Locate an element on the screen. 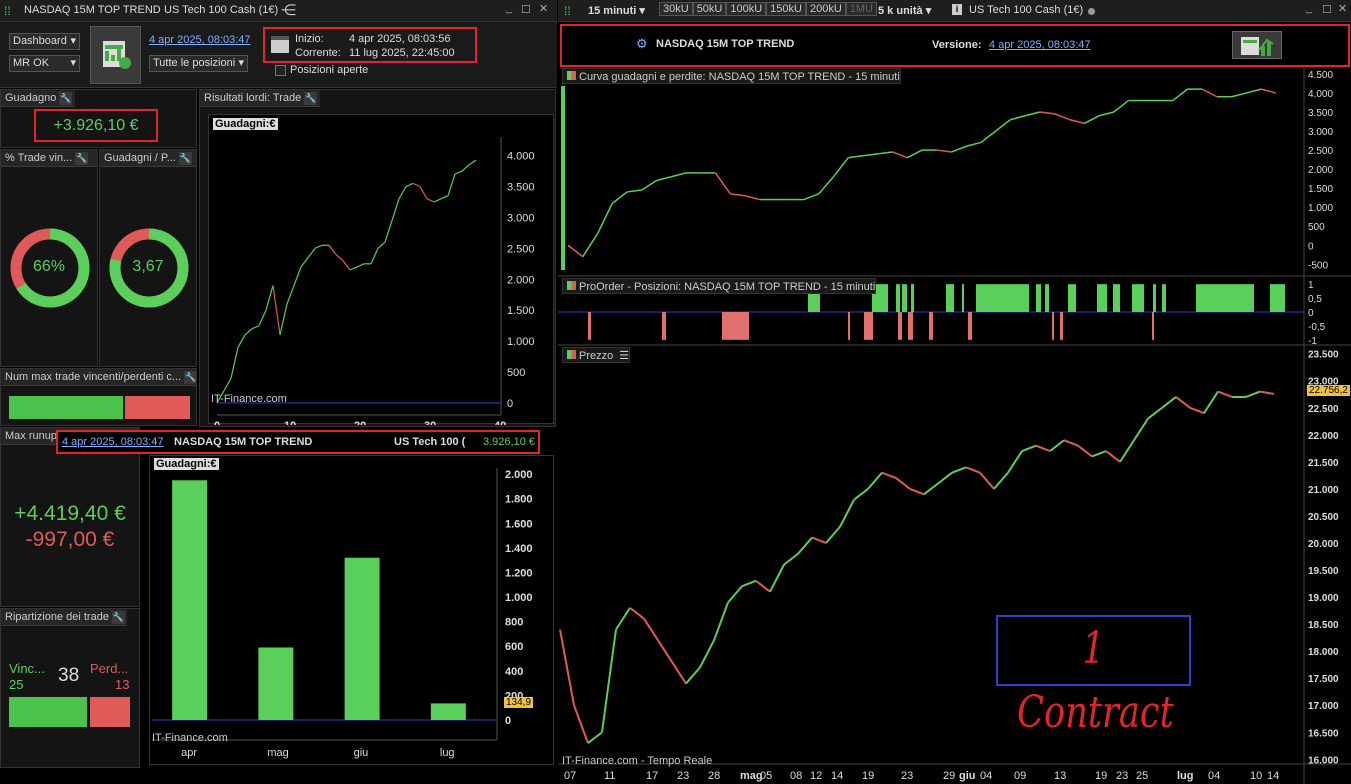 The image size is (1351, 784). unit-button-30k: 30kU is located at coordinates (676, 9).